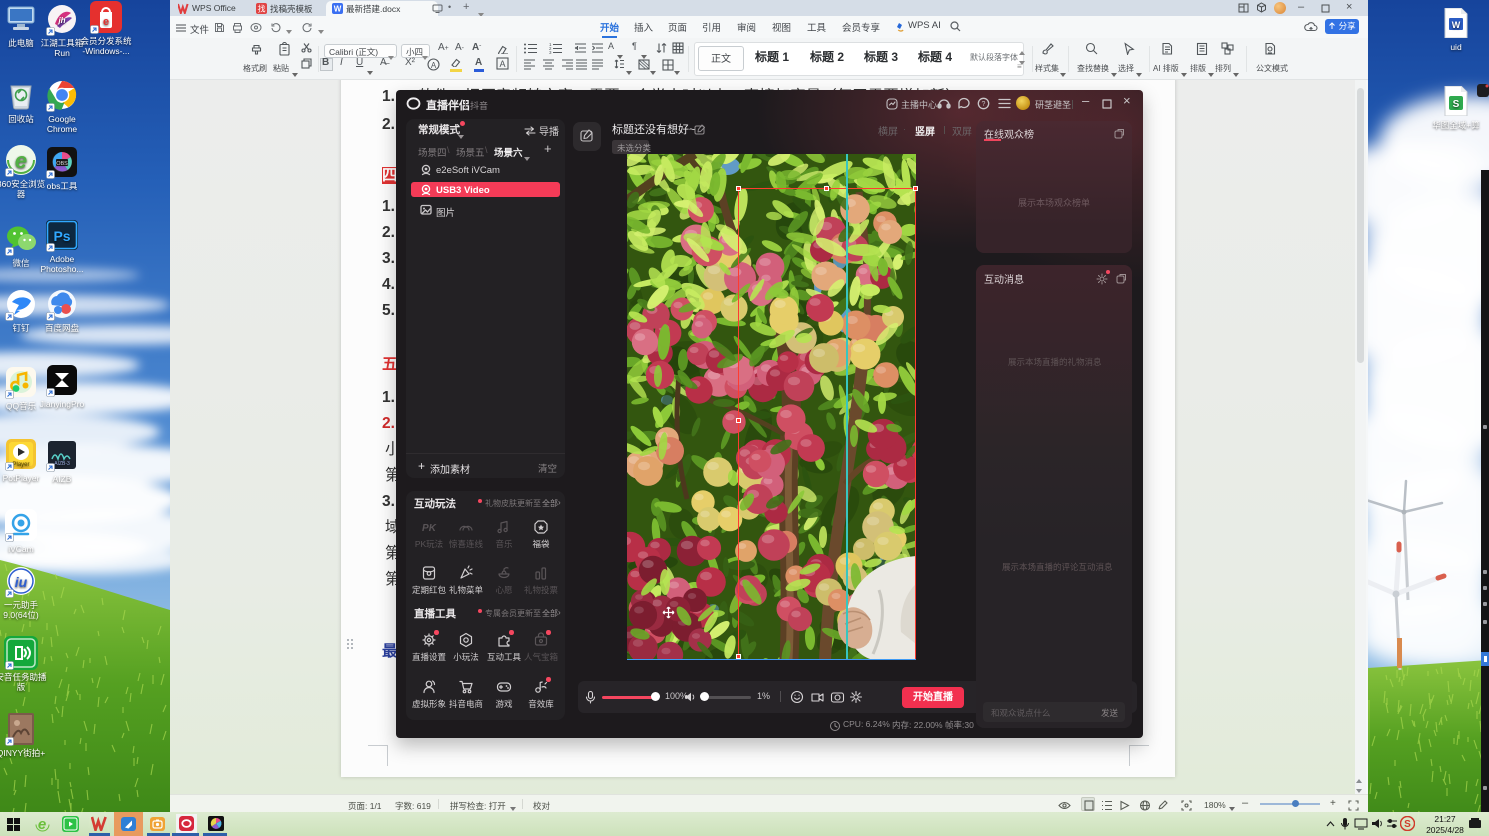  I want to click on svg-text: iu, so click(21, 582).